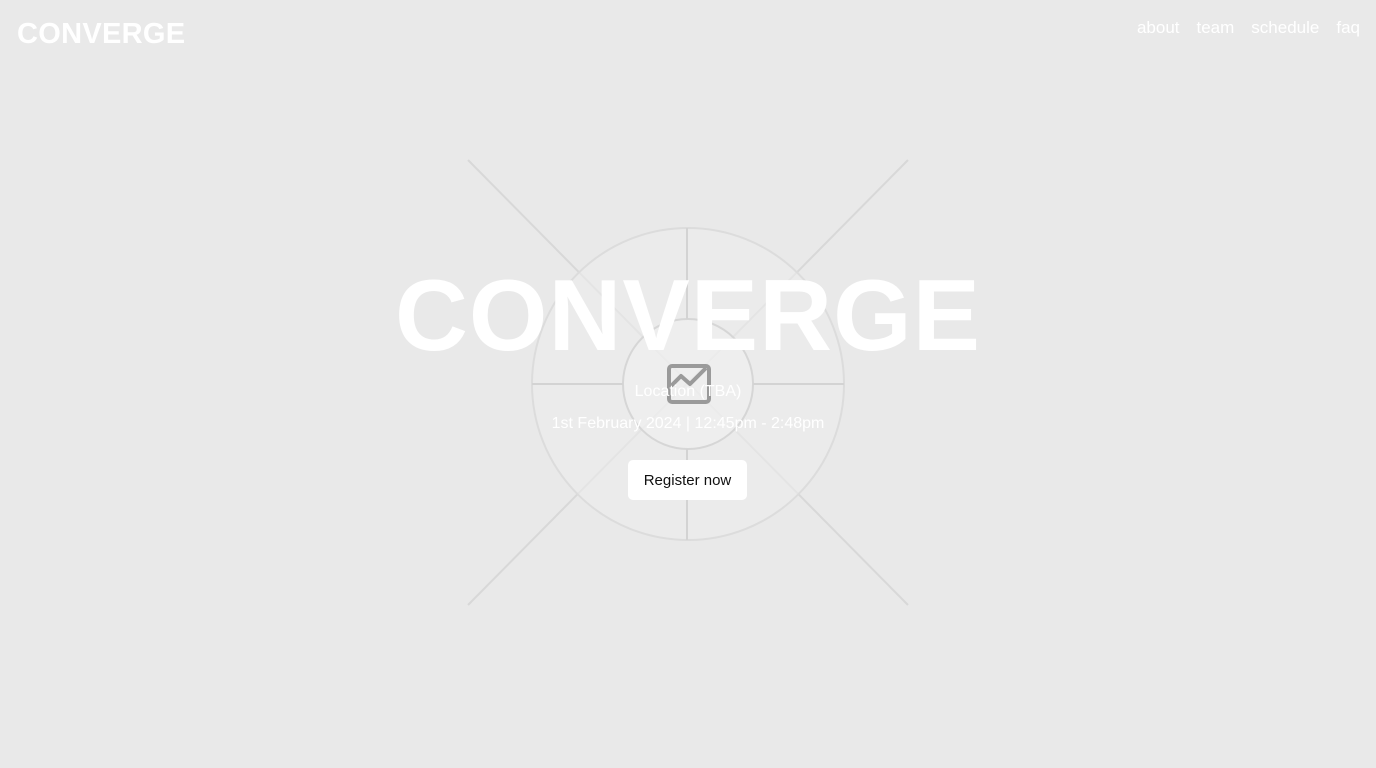 This screenshot has width=1376, height=768. I want to click on register-button: Register now, so click(687, 480).